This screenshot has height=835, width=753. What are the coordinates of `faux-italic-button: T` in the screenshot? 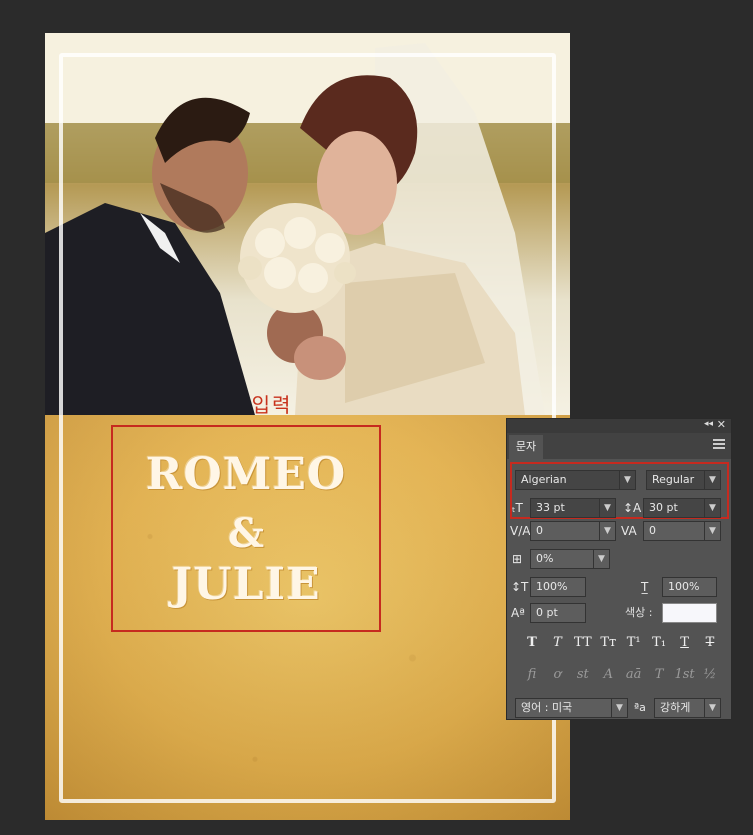 It's located at (557, 642).